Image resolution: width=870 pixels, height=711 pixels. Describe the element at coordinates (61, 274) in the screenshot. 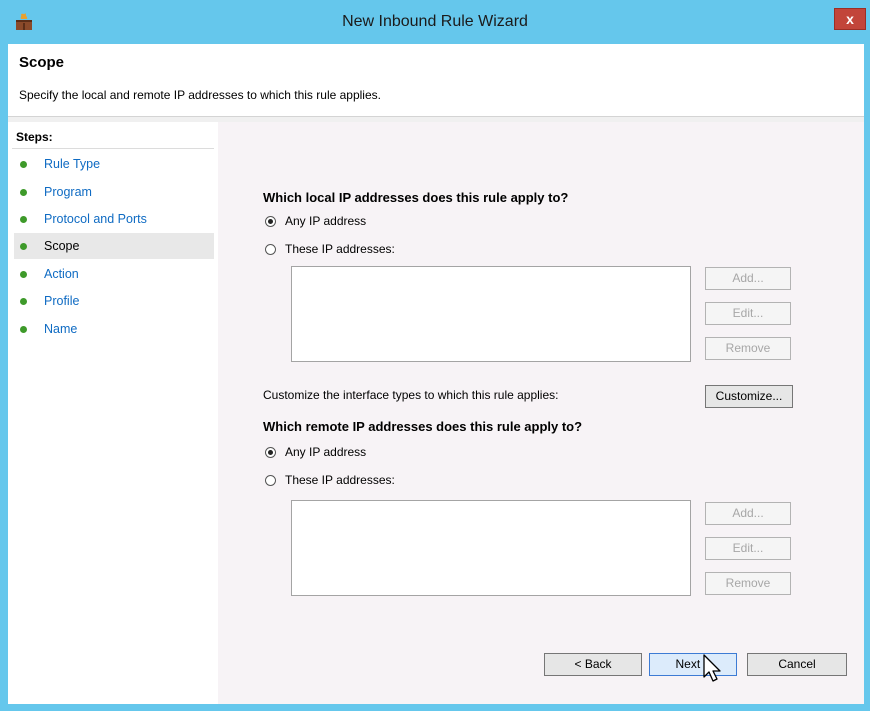

I see `step-label: Action` at that location.